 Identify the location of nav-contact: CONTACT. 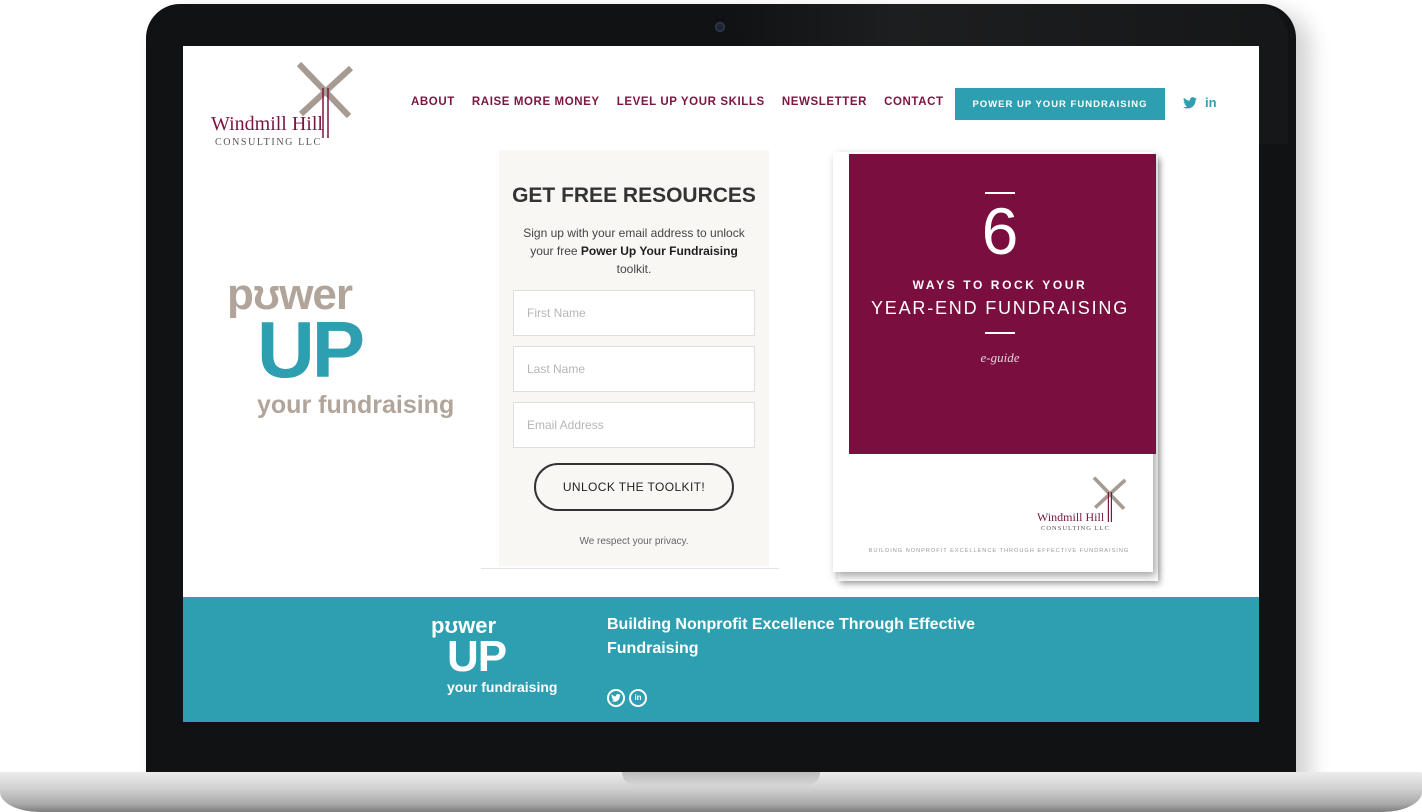
(914, 102).